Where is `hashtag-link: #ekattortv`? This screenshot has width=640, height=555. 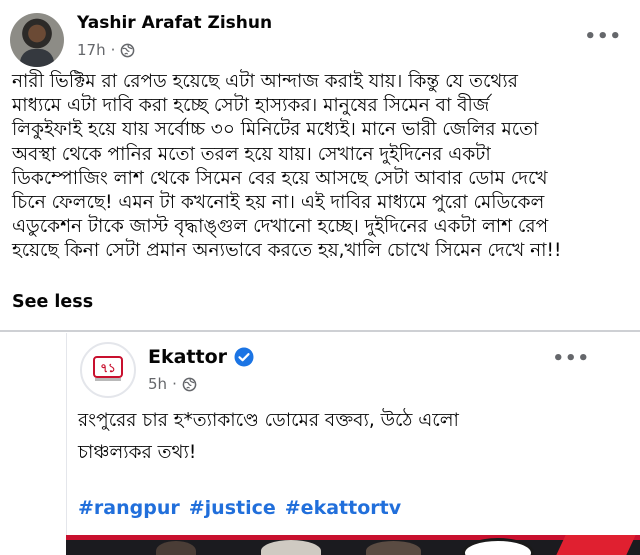
hashtag-link: #ekattortv is located at coordinates (343, 508).